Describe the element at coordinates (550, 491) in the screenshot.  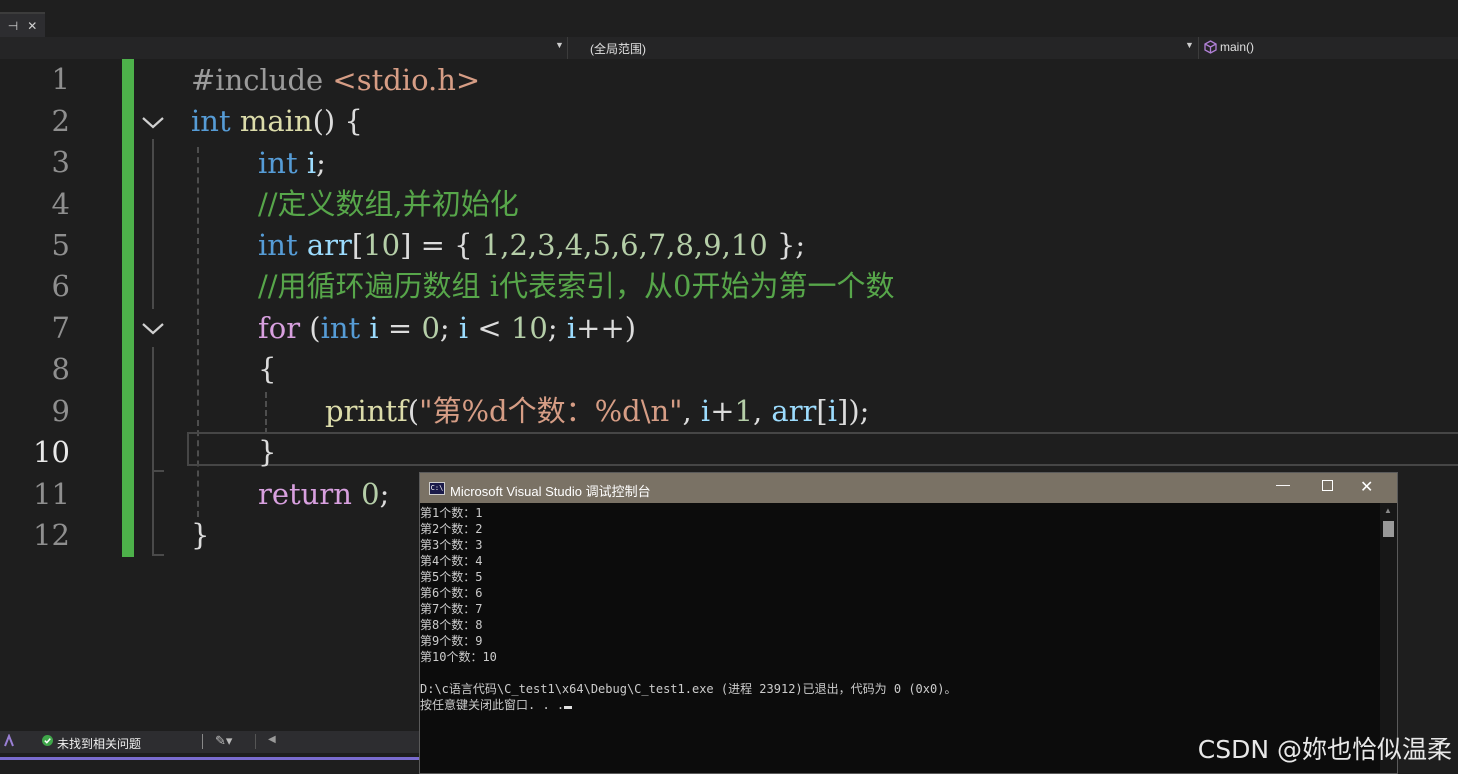
I see `console-title: Microsoft Visual Studio 调试控制台` at that location.